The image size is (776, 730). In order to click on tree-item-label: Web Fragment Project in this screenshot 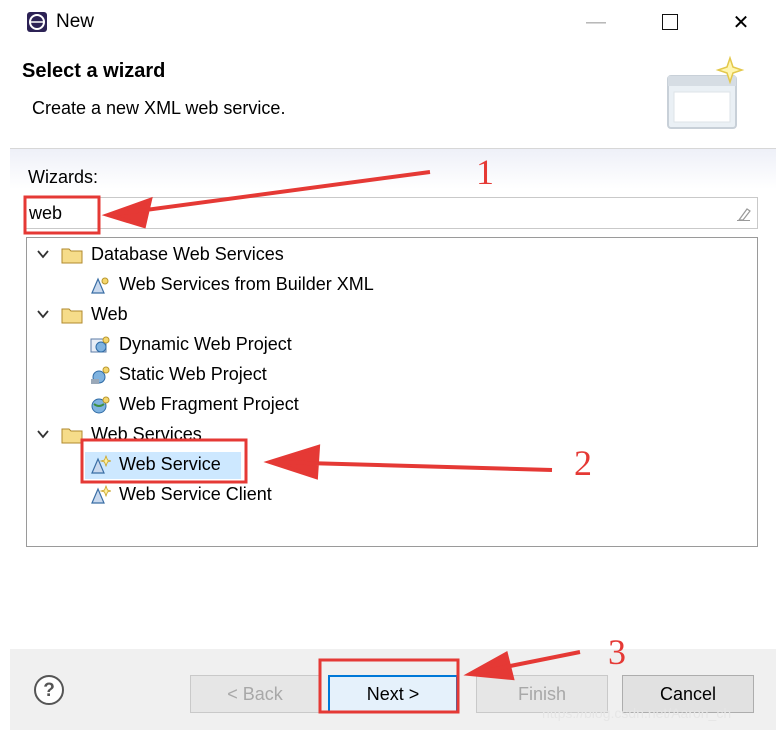, I will do `click(209, 404)`.